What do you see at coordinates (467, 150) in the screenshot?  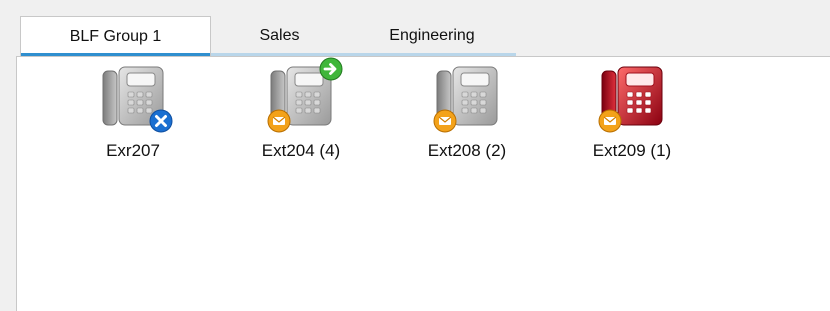 I see `extension-label: Ext208 (2)` at bounding box center [467, 150].